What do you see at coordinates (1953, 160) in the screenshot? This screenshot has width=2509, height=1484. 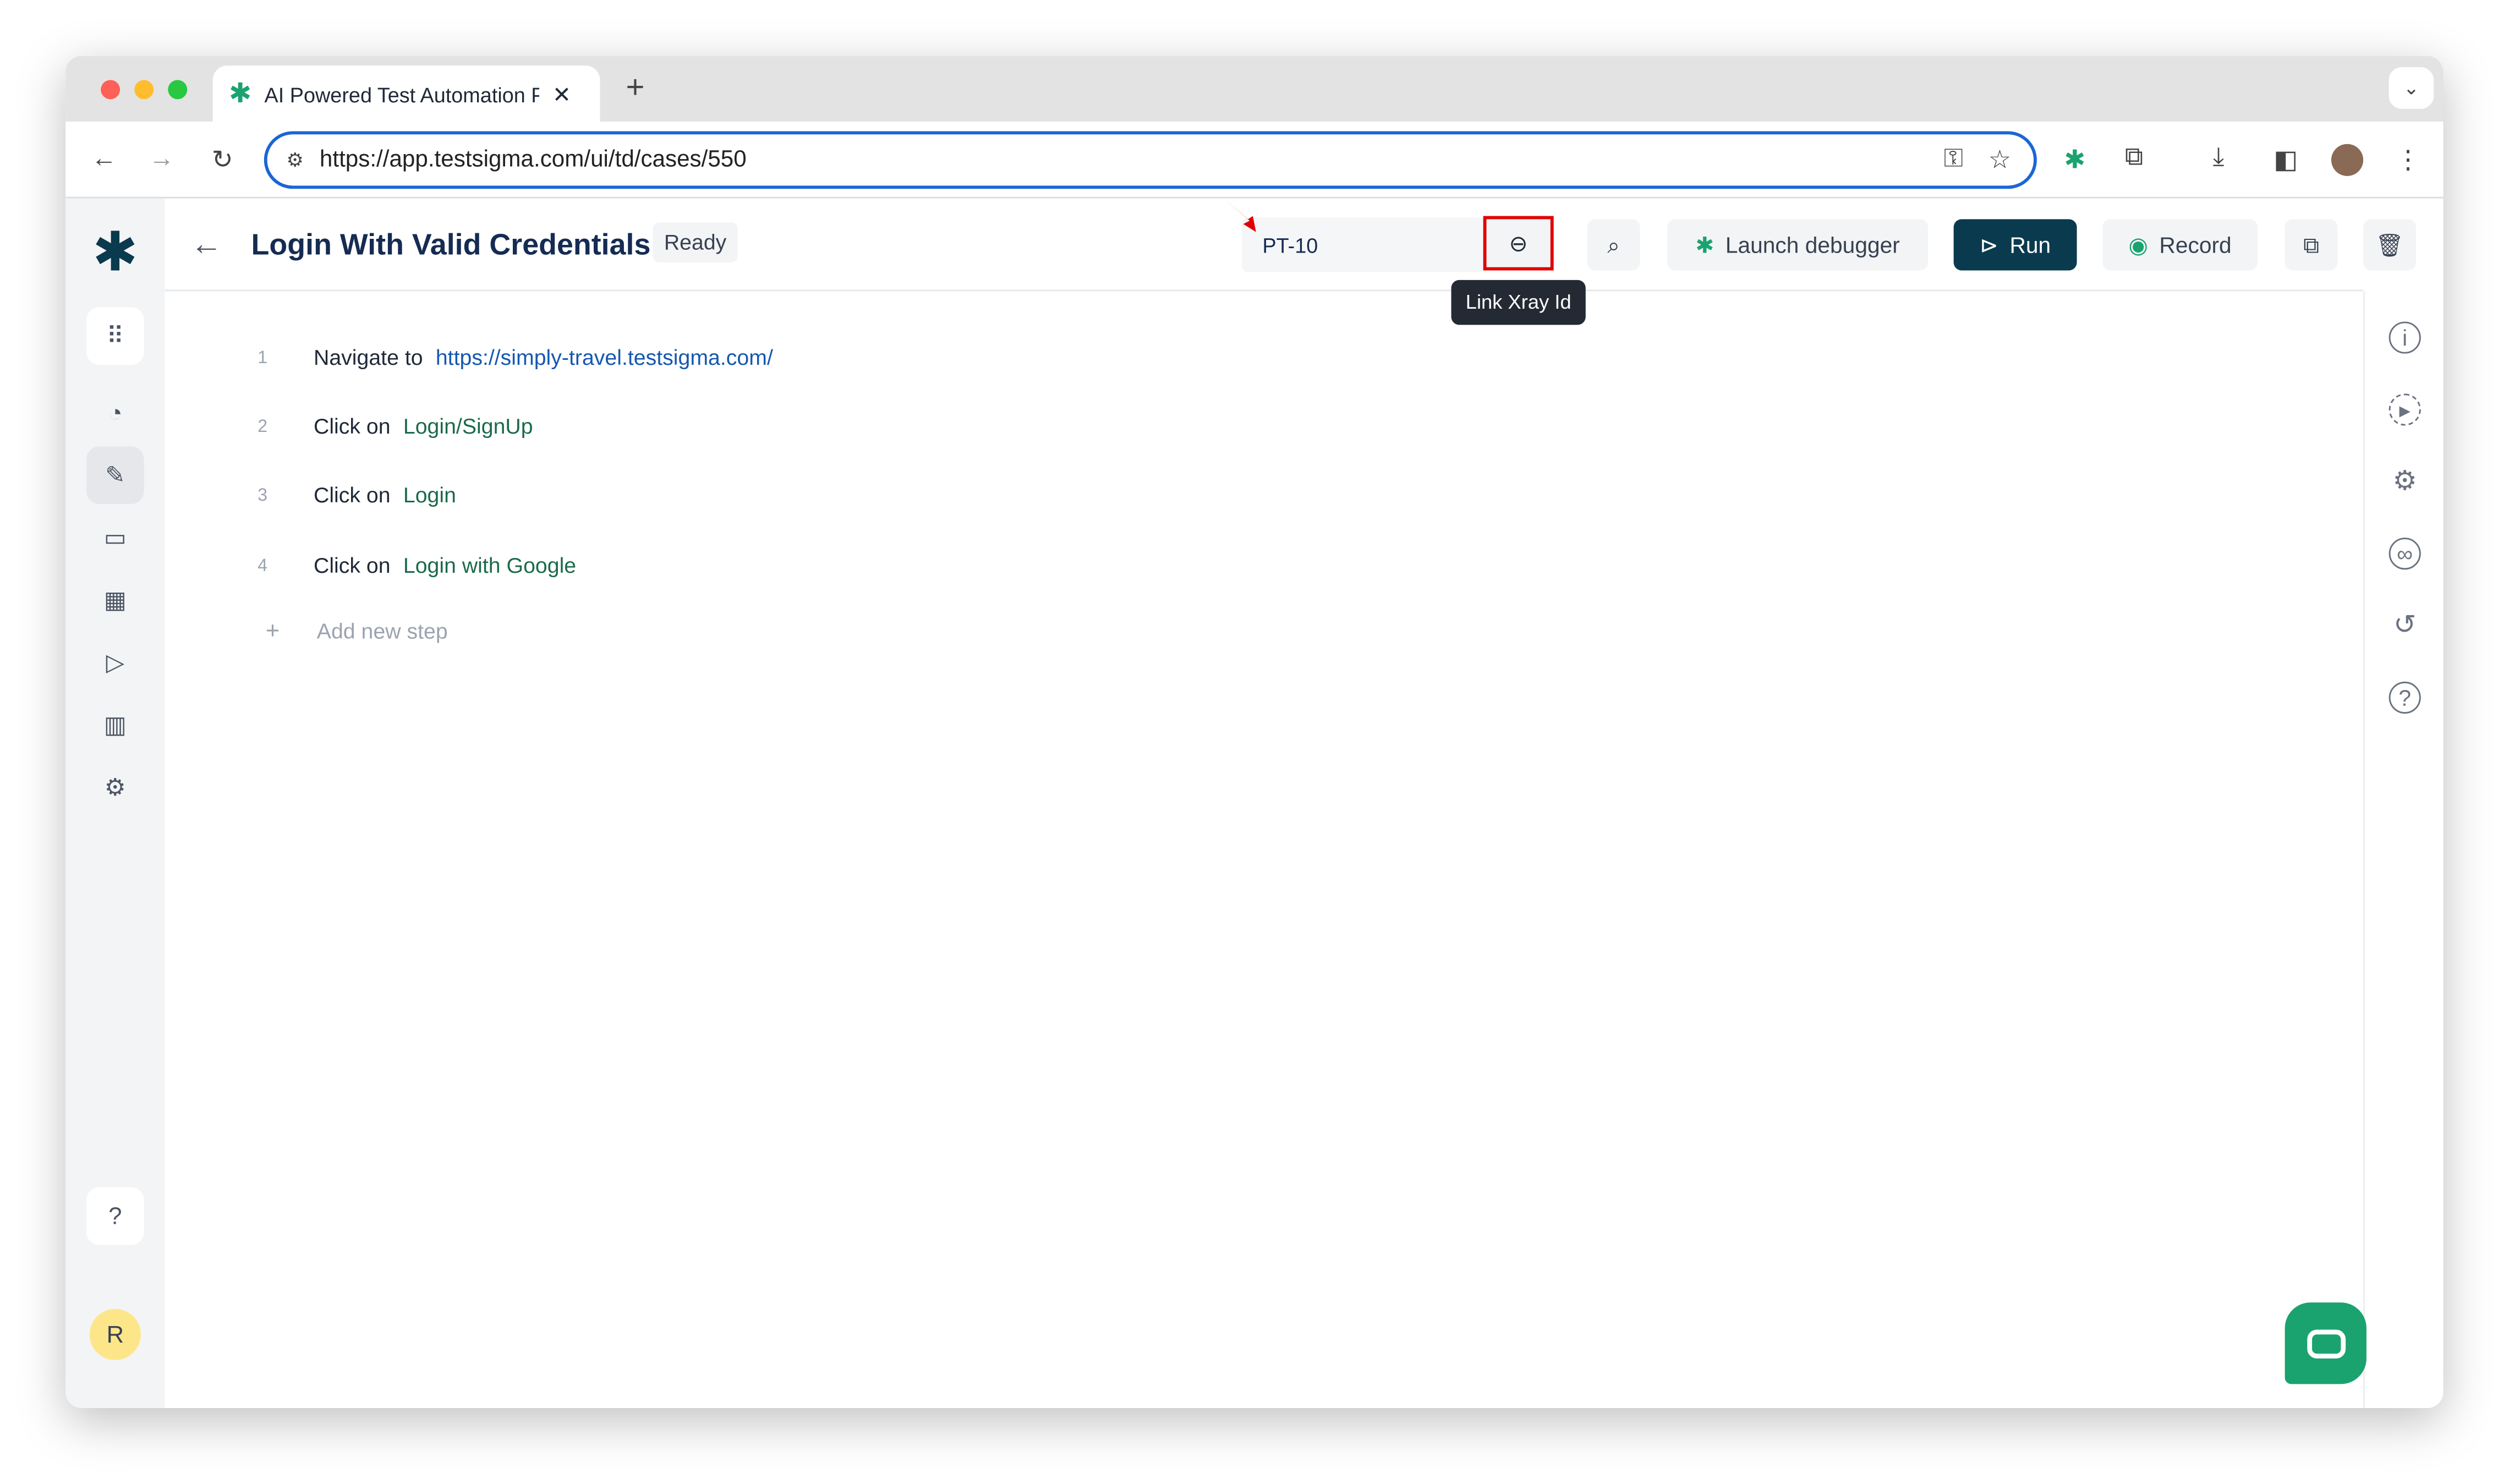 I see `password-key-icon: ⚿` at bounding box center [1953, 160].